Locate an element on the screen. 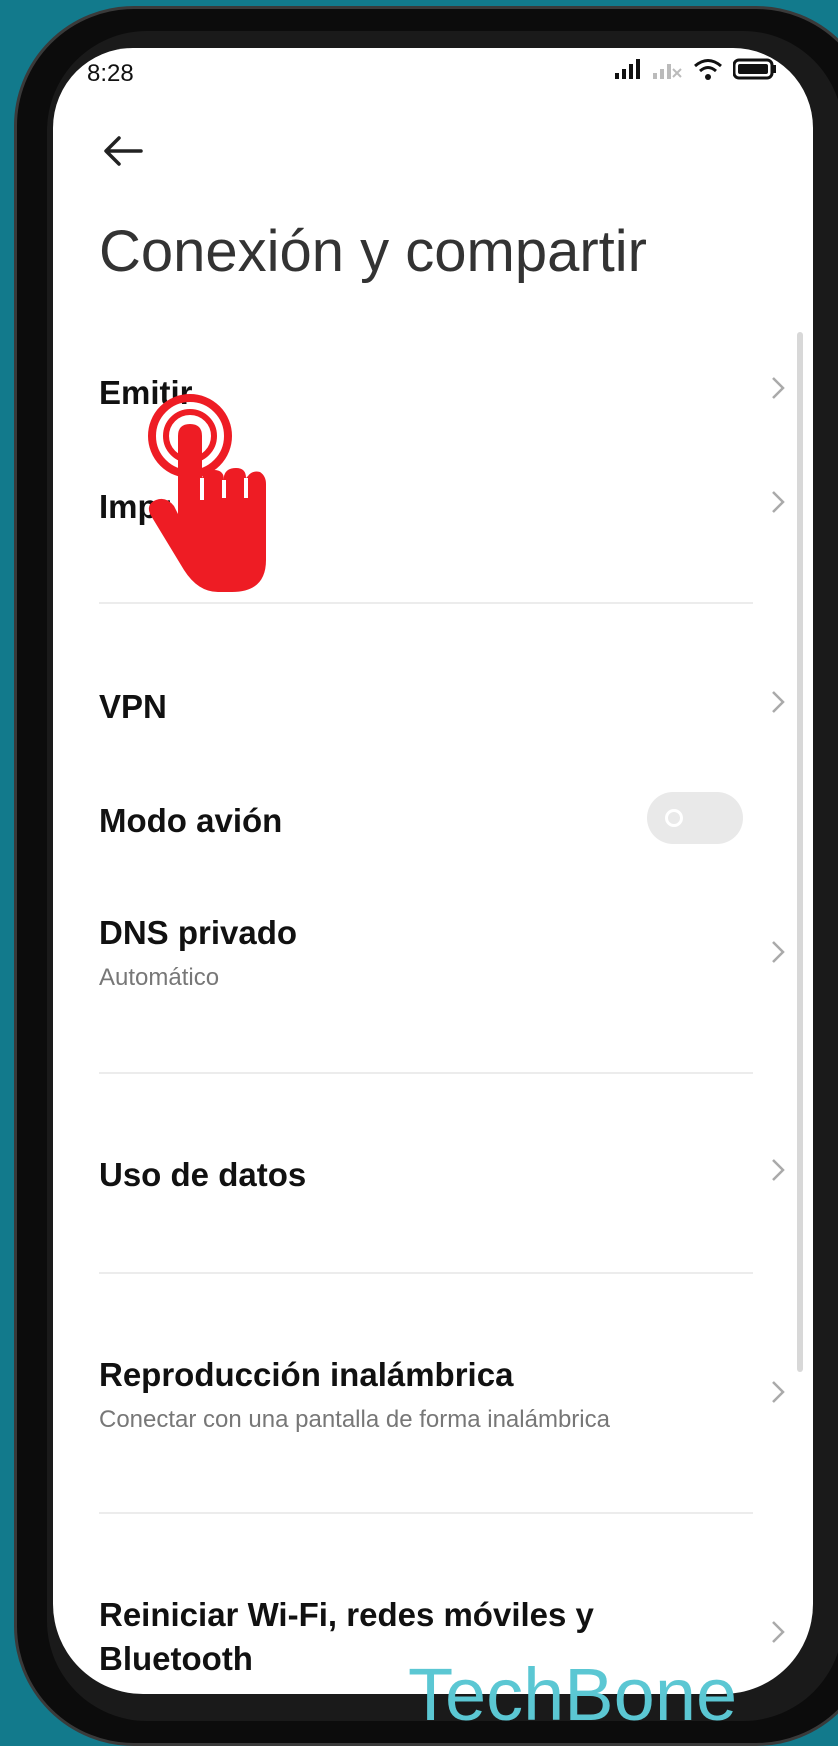  item-label: DNS privado is located at coordinates (198, 932).